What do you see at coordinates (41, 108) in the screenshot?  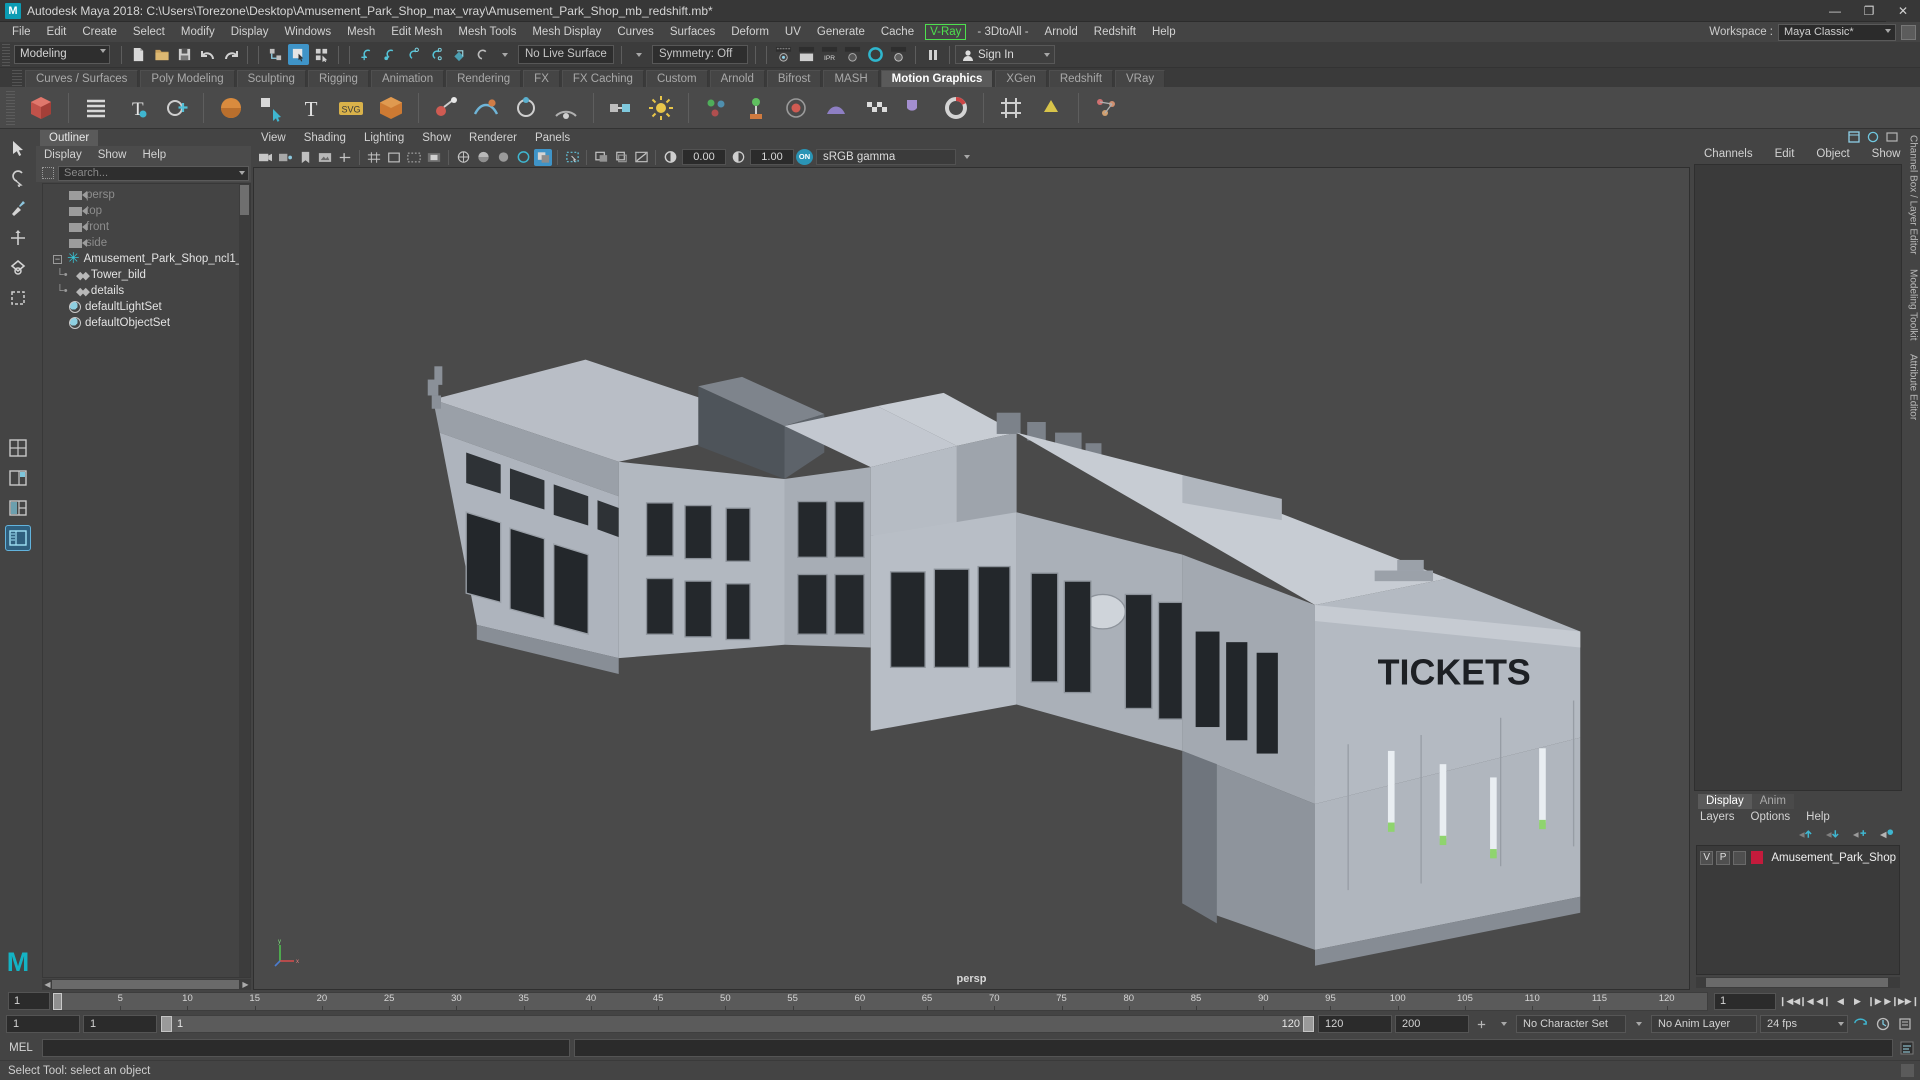 I see `mash-network-icon` at bounding box center [41, 108].